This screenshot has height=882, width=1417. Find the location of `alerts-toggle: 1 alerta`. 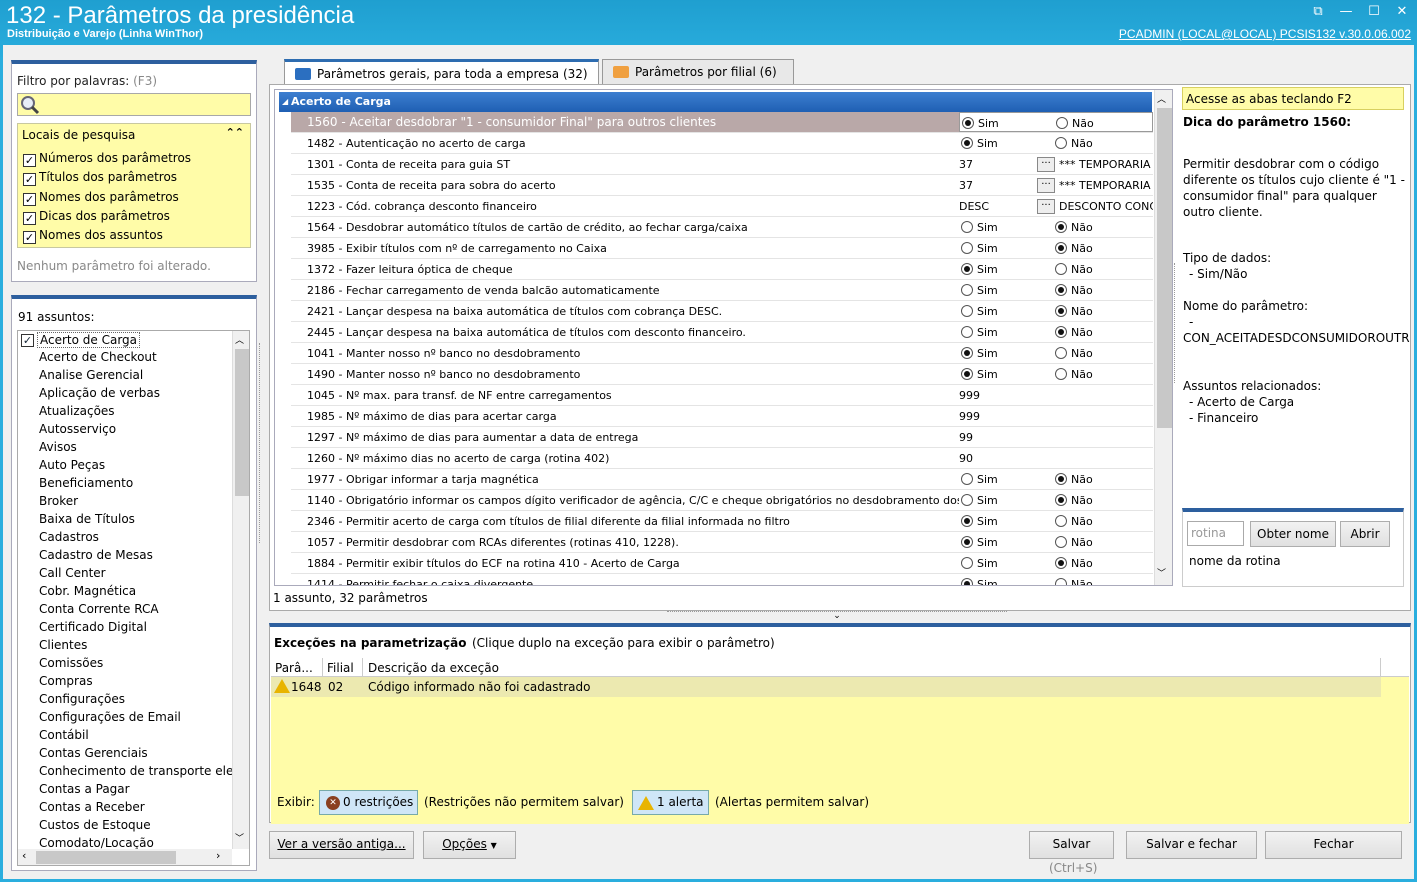

alerts-toggle: 1 alerta is located at coordinates (670, 802).